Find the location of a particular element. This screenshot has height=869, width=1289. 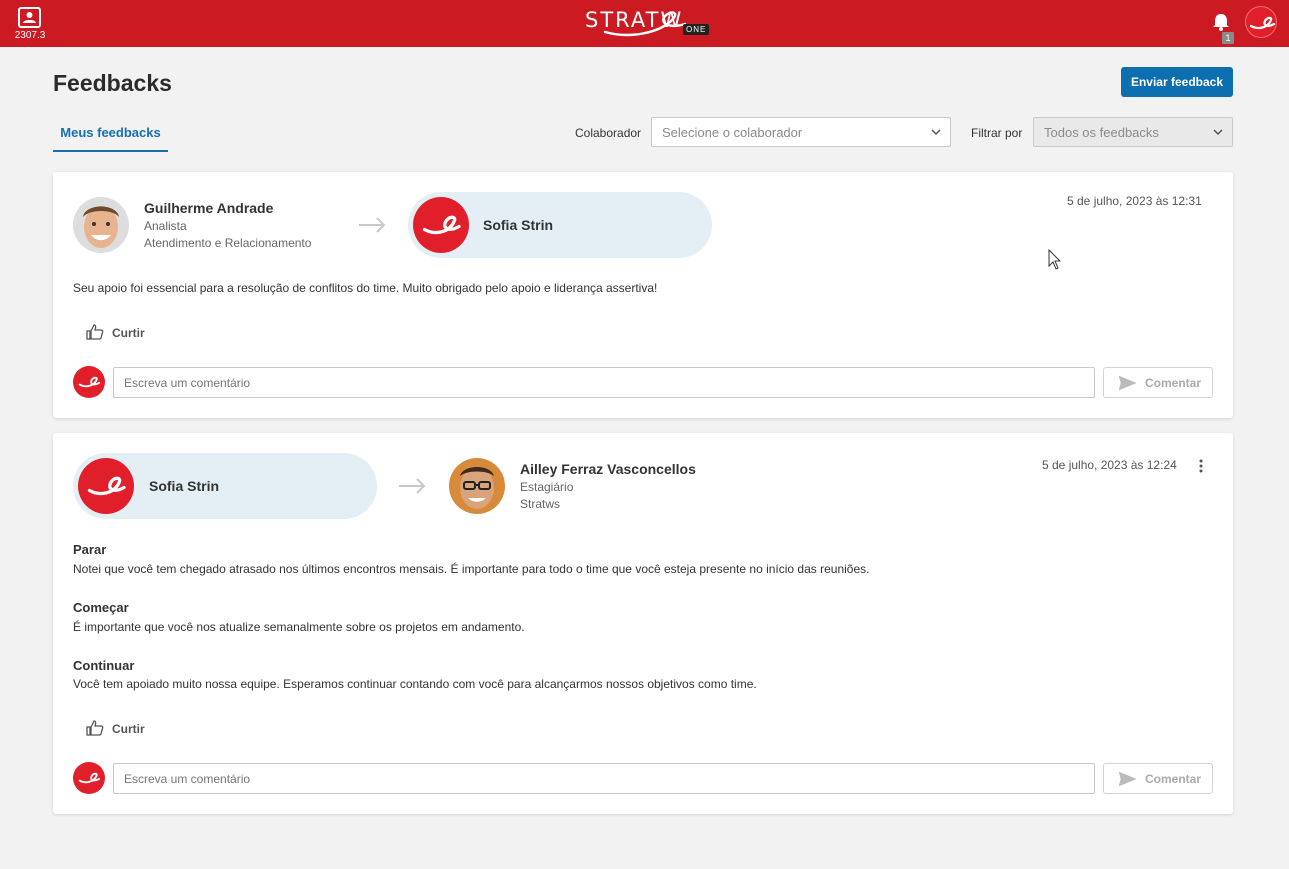

feedback-date: 5 de julho, 2023 às 12:24 is located at coordinates (1109, 465).